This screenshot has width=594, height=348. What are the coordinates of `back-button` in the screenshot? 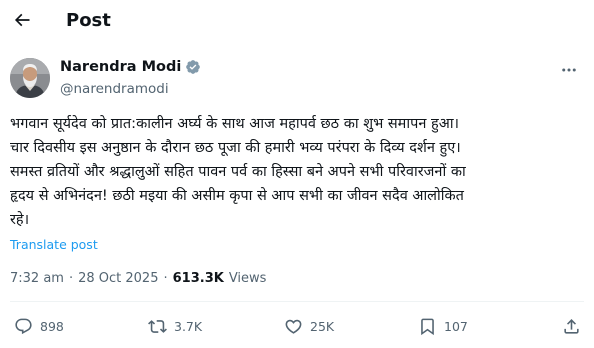 It's located at (22, 20).